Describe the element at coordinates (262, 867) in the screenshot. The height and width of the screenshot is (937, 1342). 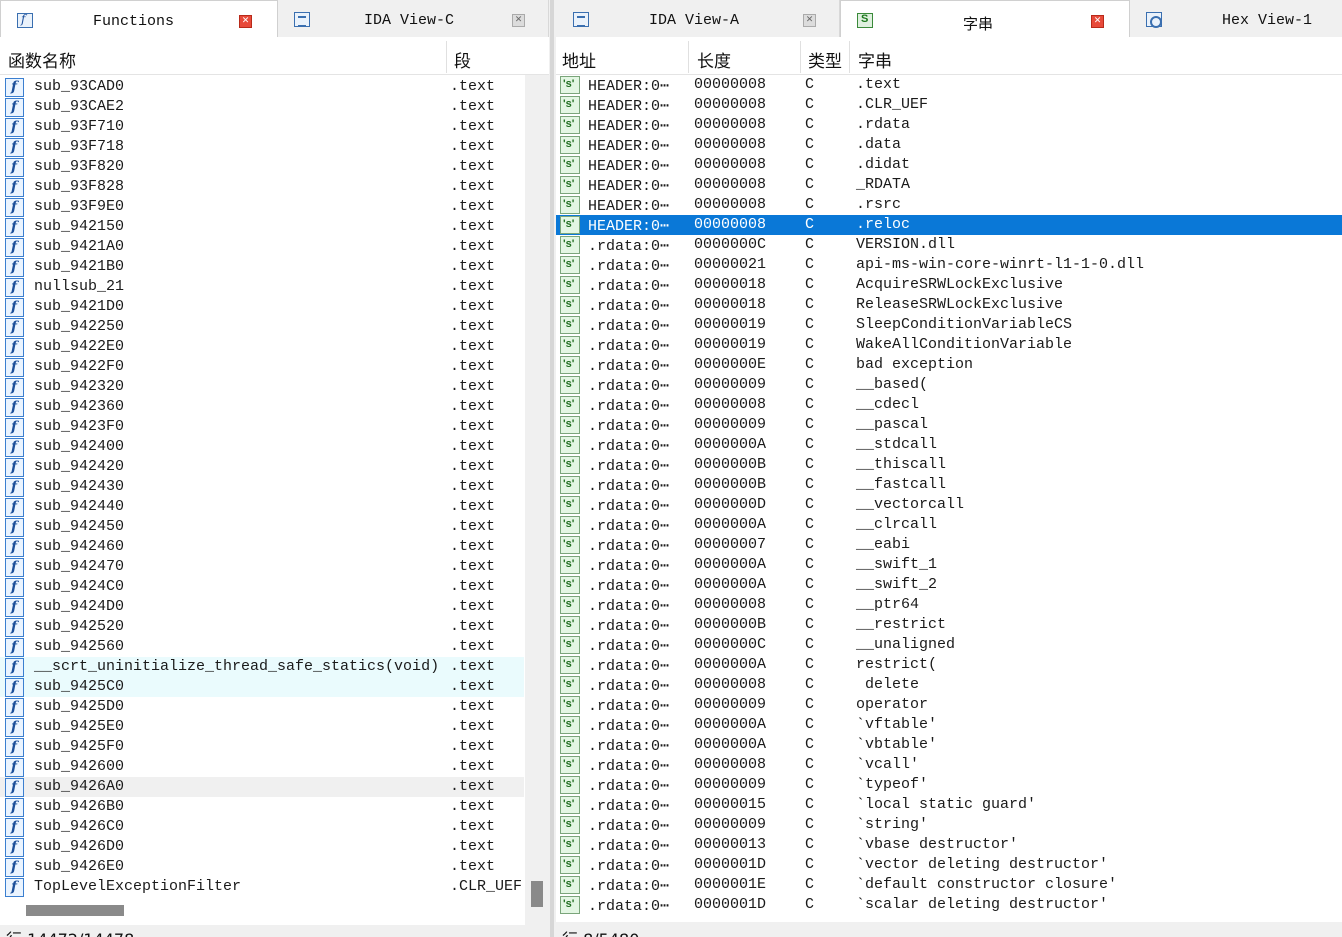
I see `function-row: sub_9426E0 .text` at that location.